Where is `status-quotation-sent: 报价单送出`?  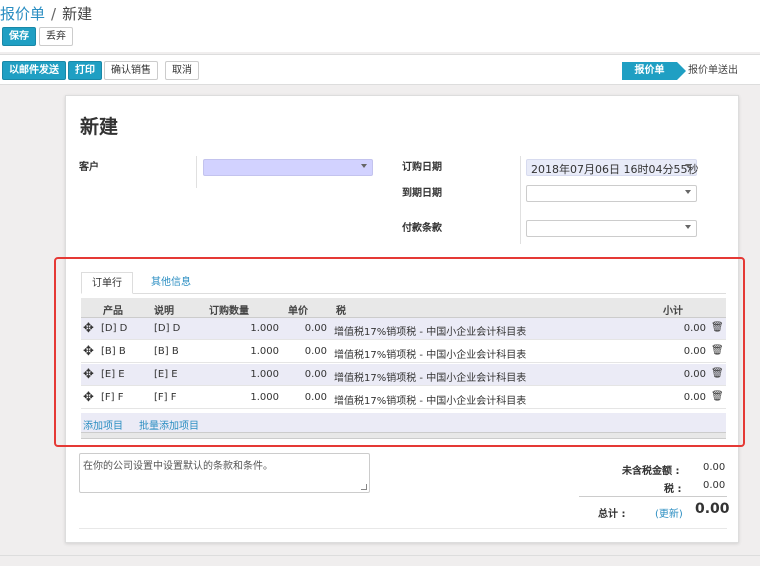
status-quotation-sent: 报价单送出 is located at coordinates (713, 71).